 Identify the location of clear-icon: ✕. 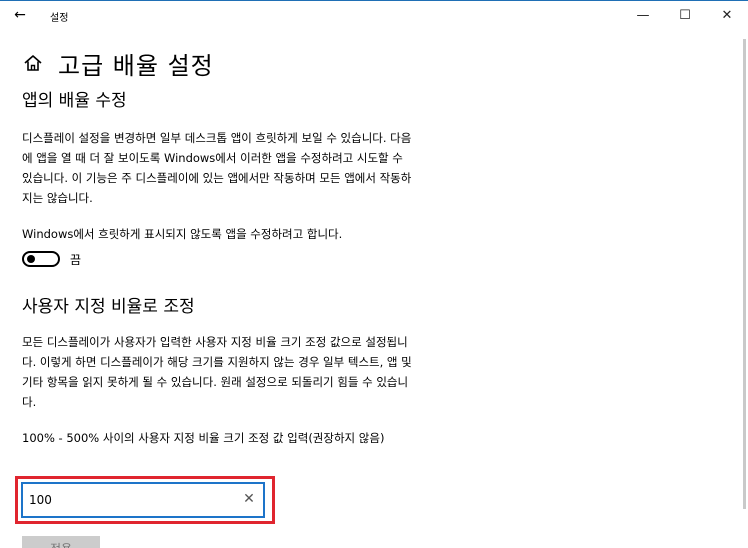
(249, 499).